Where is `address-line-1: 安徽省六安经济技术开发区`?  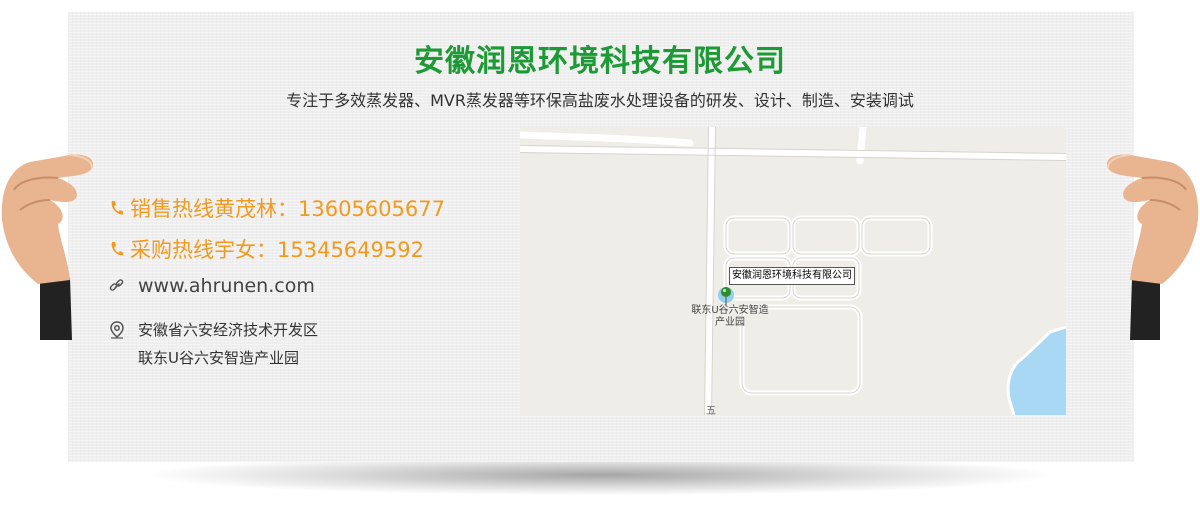
address-line-1: 安徽省六安经济技术开发区 is located at coordinates (228, 330).